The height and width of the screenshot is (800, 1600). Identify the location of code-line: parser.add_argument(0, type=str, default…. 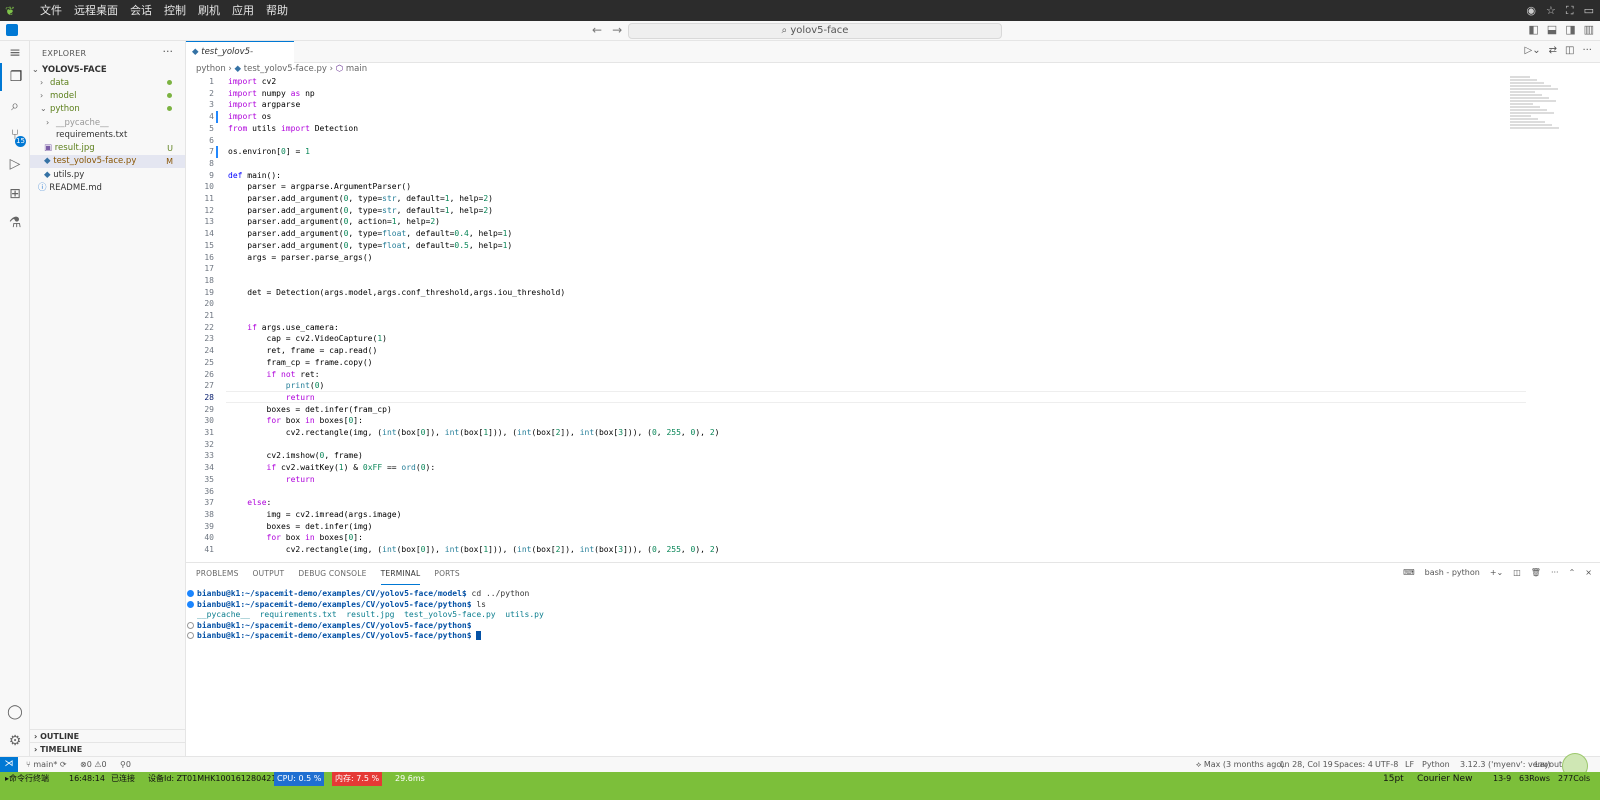
(360, 199).